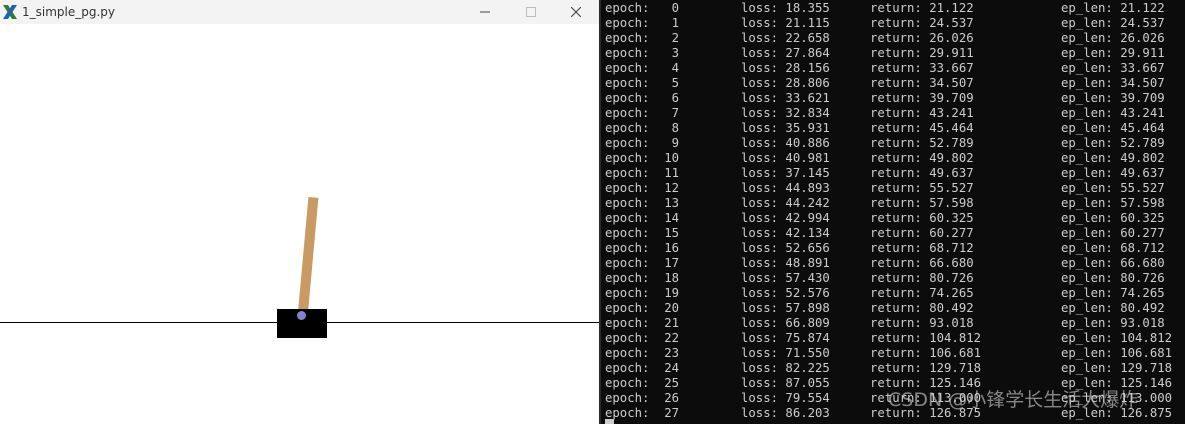 This screenshot has width=1185, height=424. I want to click on return-field: return: 80.726, so click(922, 278).